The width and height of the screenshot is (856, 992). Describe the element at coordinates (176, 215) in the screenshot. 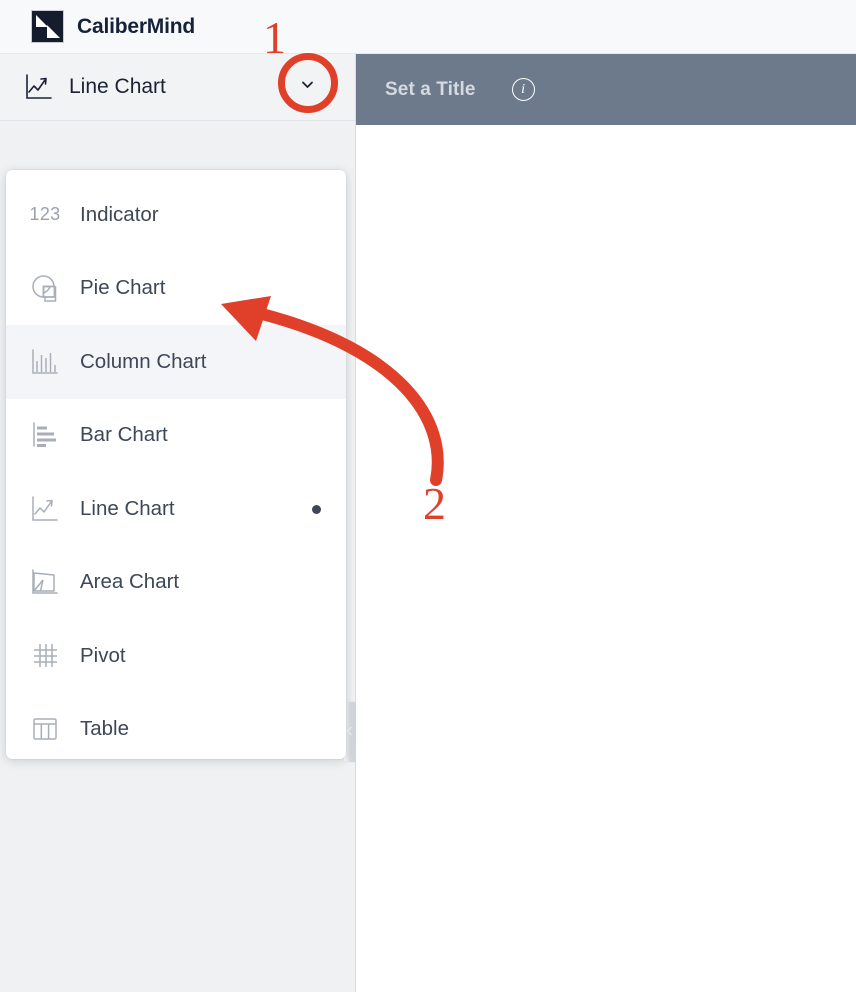

I see `menu-item-indicator: 123 Indicator` at that location.